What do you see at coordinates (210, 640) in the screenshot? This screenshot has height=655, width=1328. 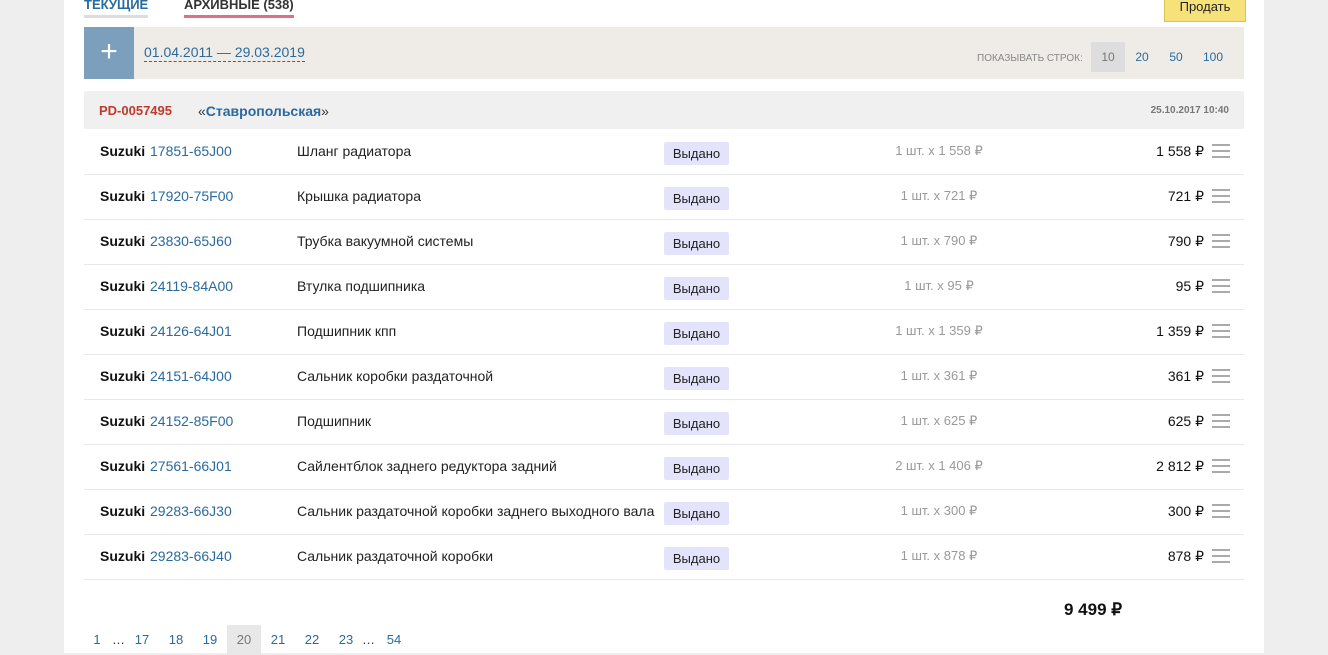 I see `page-link-19: 19` at bounding box center [210, 640].